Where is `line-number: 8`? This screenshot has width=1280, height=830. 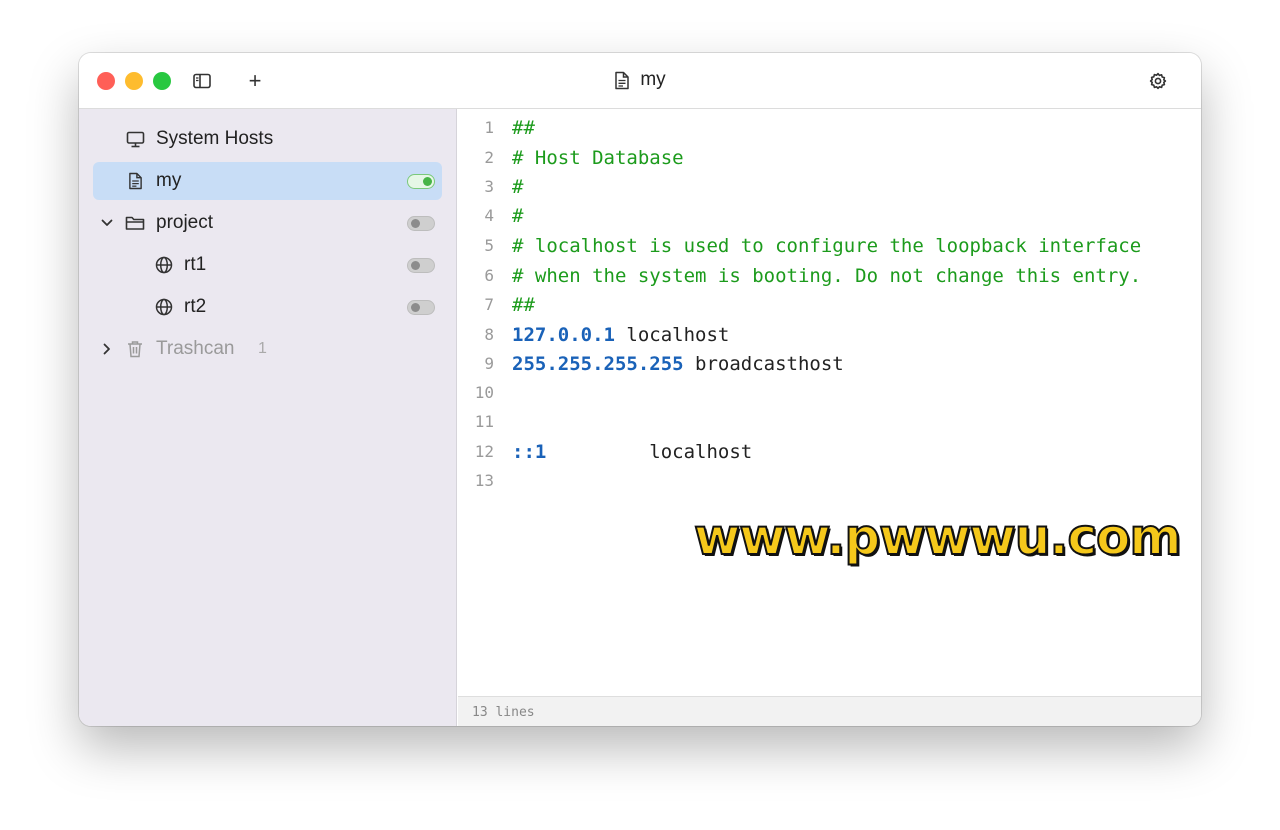
line-number: 8 is located at coordinates (489, 334).